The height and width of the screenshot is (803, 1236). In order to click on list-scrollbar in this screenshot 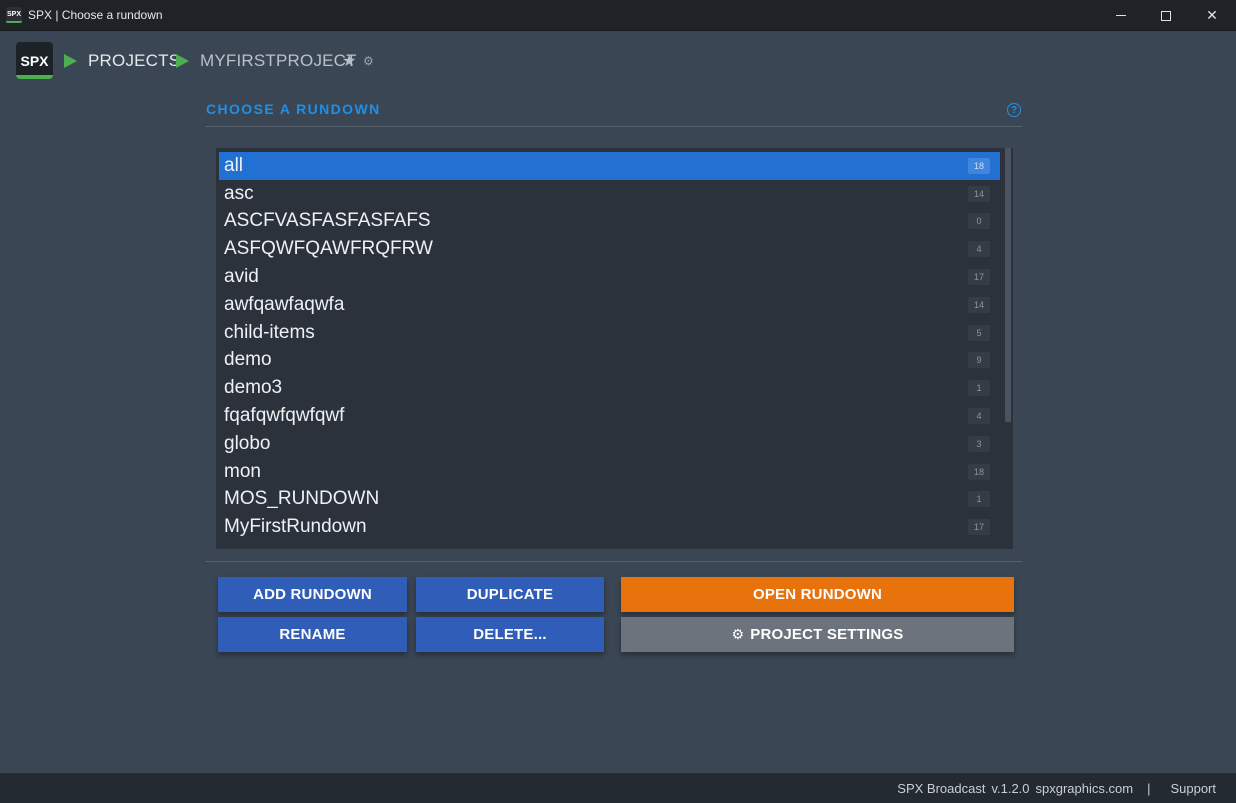, I will do `click(1008, 348)`.